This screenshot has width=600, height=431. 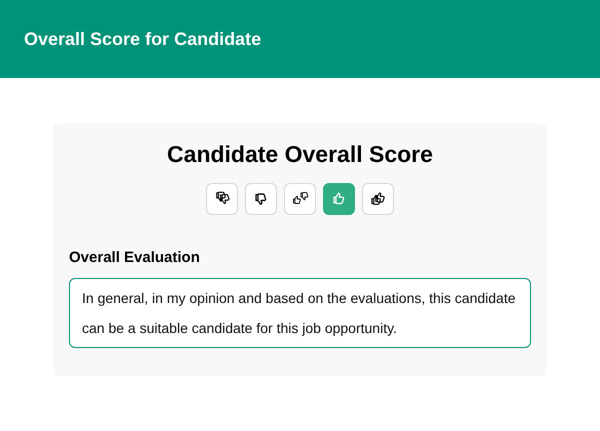 What do you see at coordinates (300, 313) in the screenshot?
I see `evaluation-field: In general, in my opinion and based on the evaluations, this candidate can be a suitable candidate for this job opportunity.` at bounding box center [300, 313].